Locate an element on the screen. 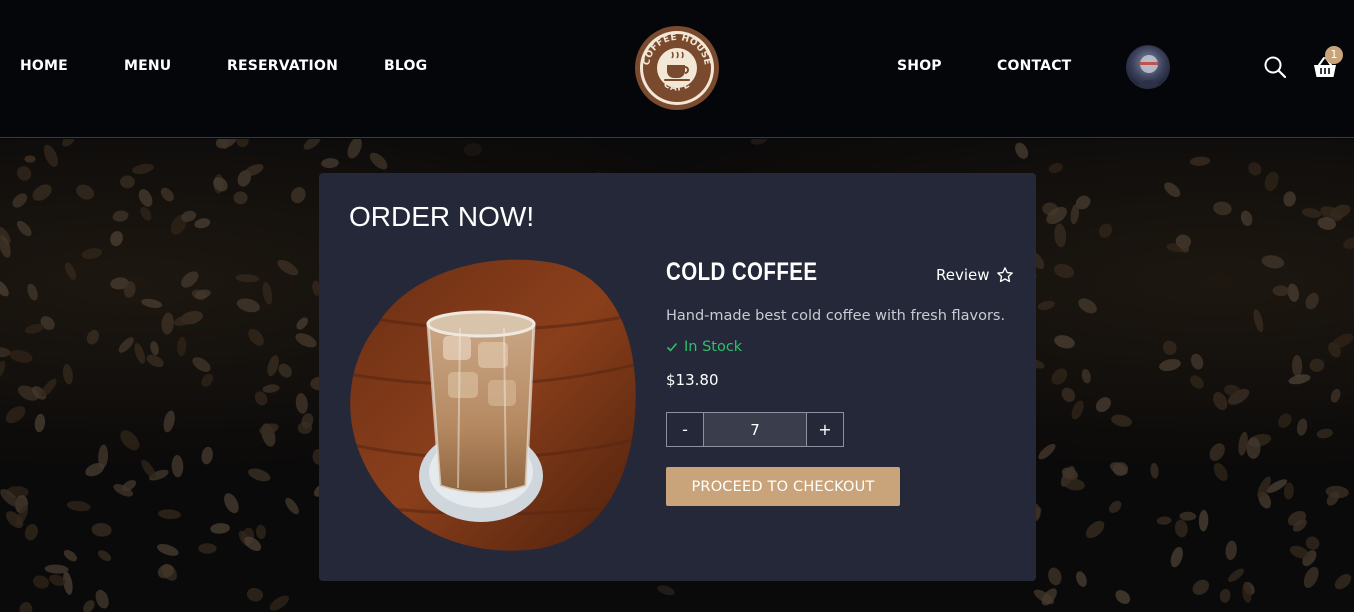 The image size is (1354, 612). stock-status: In Stock is located at coordinates (704, 347).